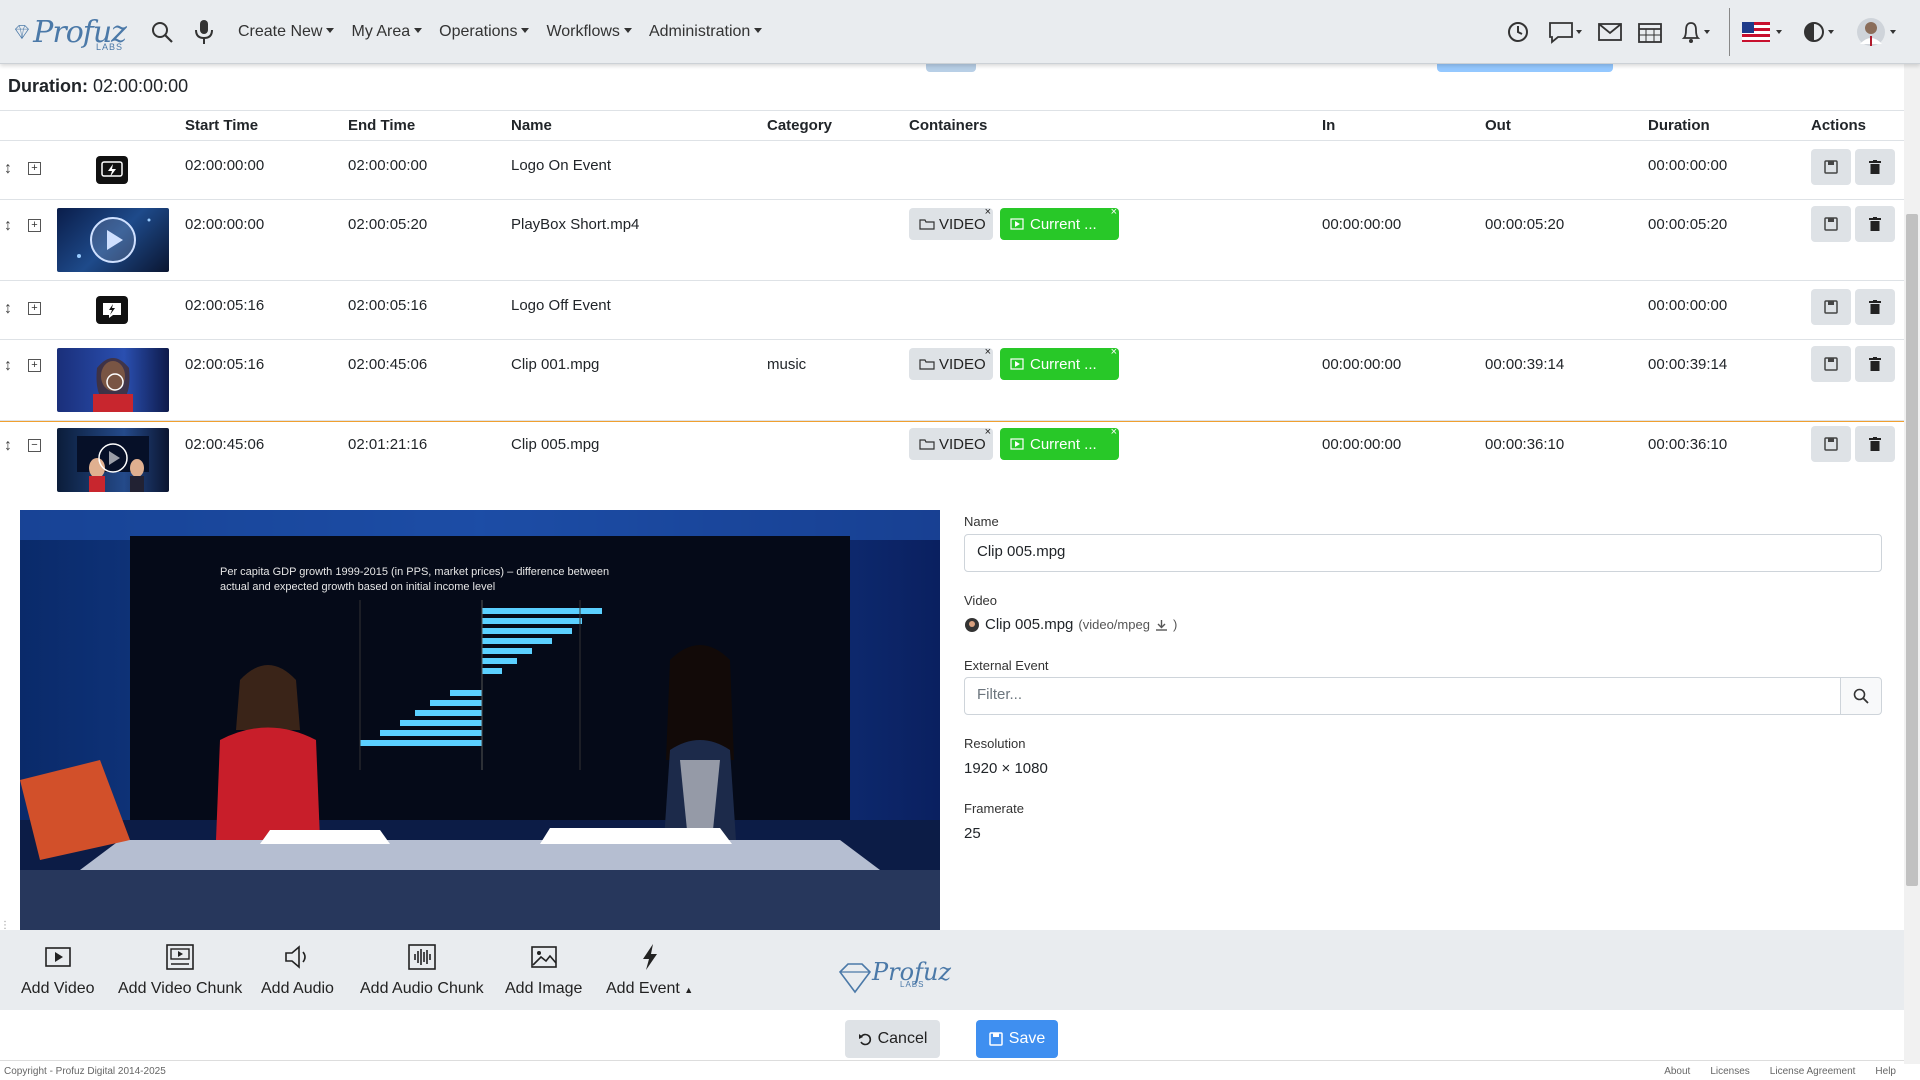 The image size is (1920, 1080). Describe the element at coordinates (1566, 32) in the screenshot. I see `chat-icon` at that location.